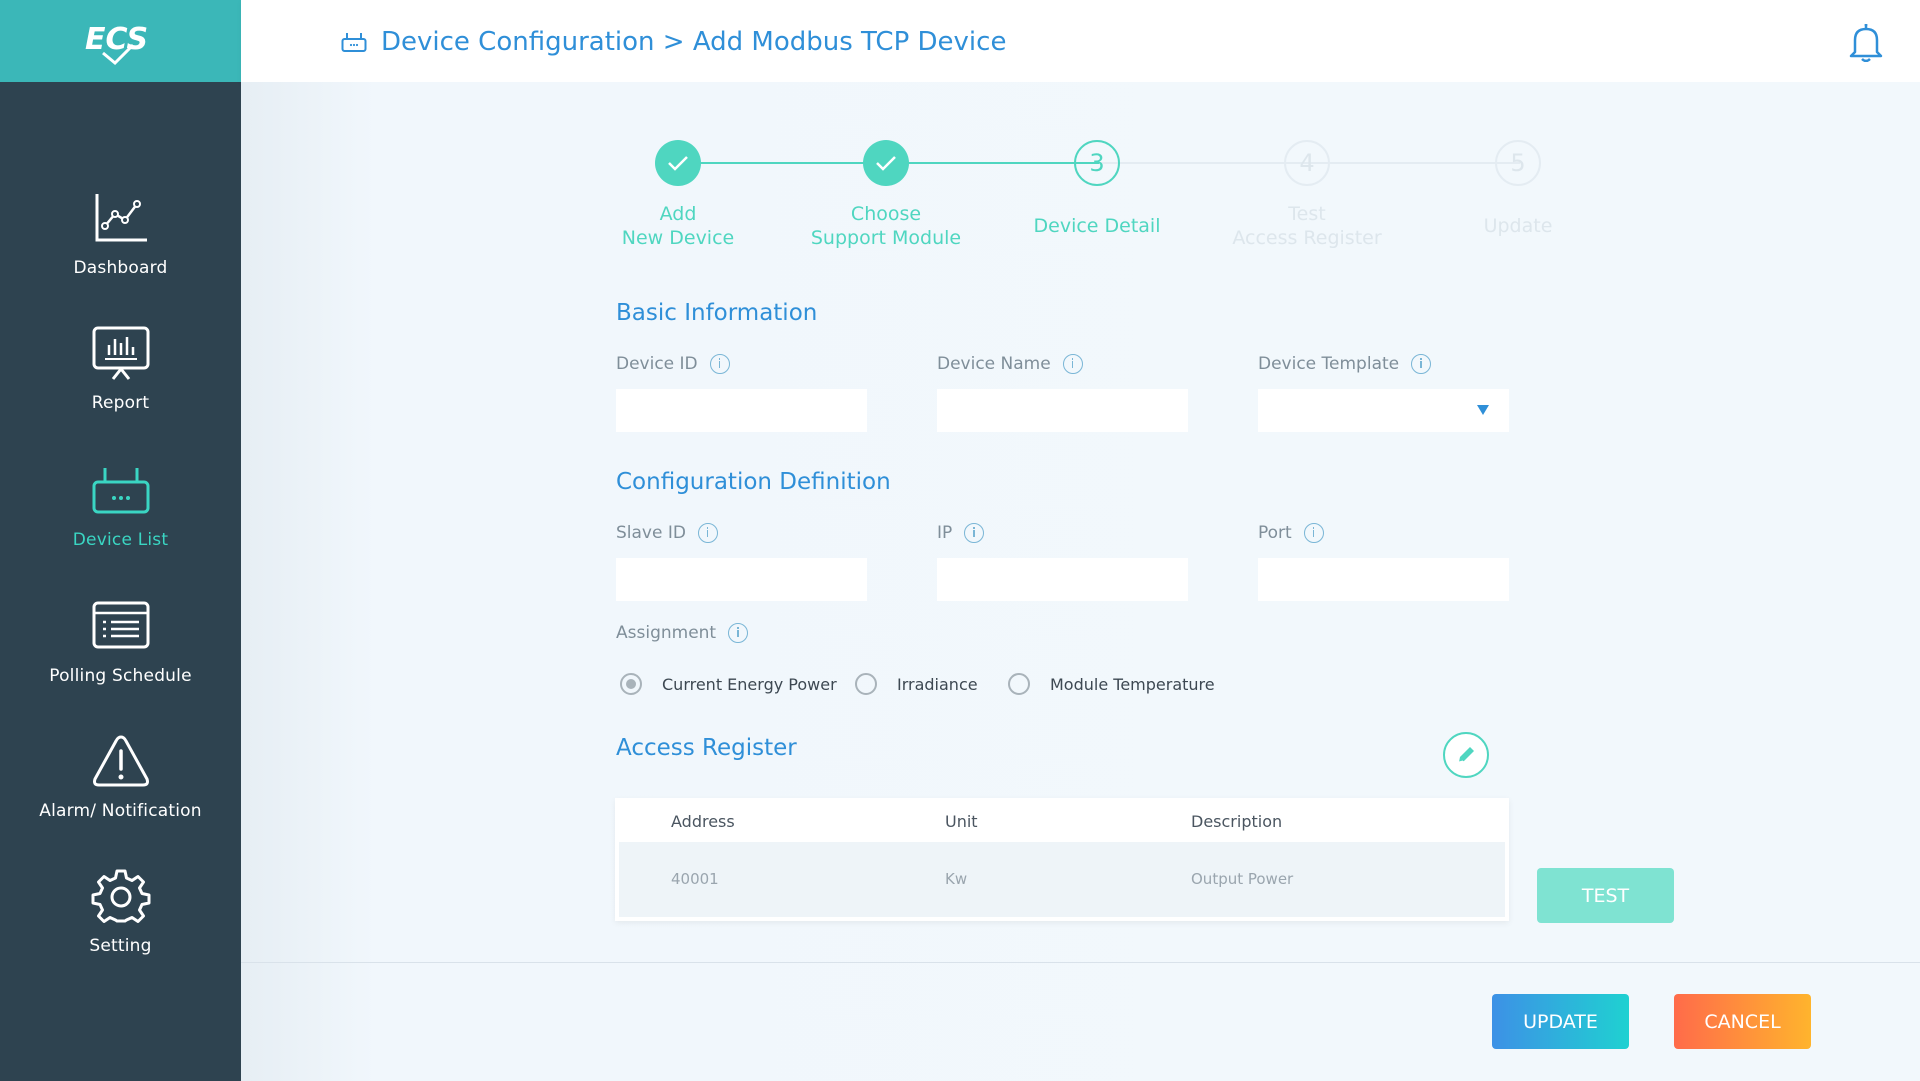  I want to click on column-header-description: Description, so click(1237, 821).